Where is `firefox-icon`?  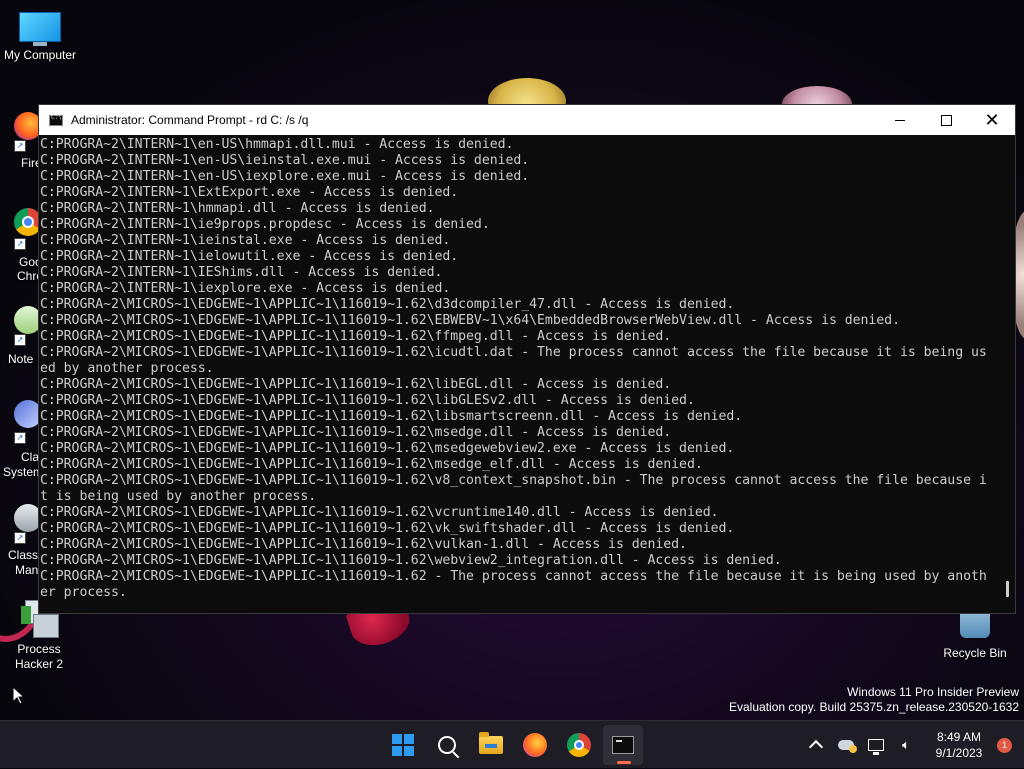 firefox-icon is located at coordinates (535, 745).